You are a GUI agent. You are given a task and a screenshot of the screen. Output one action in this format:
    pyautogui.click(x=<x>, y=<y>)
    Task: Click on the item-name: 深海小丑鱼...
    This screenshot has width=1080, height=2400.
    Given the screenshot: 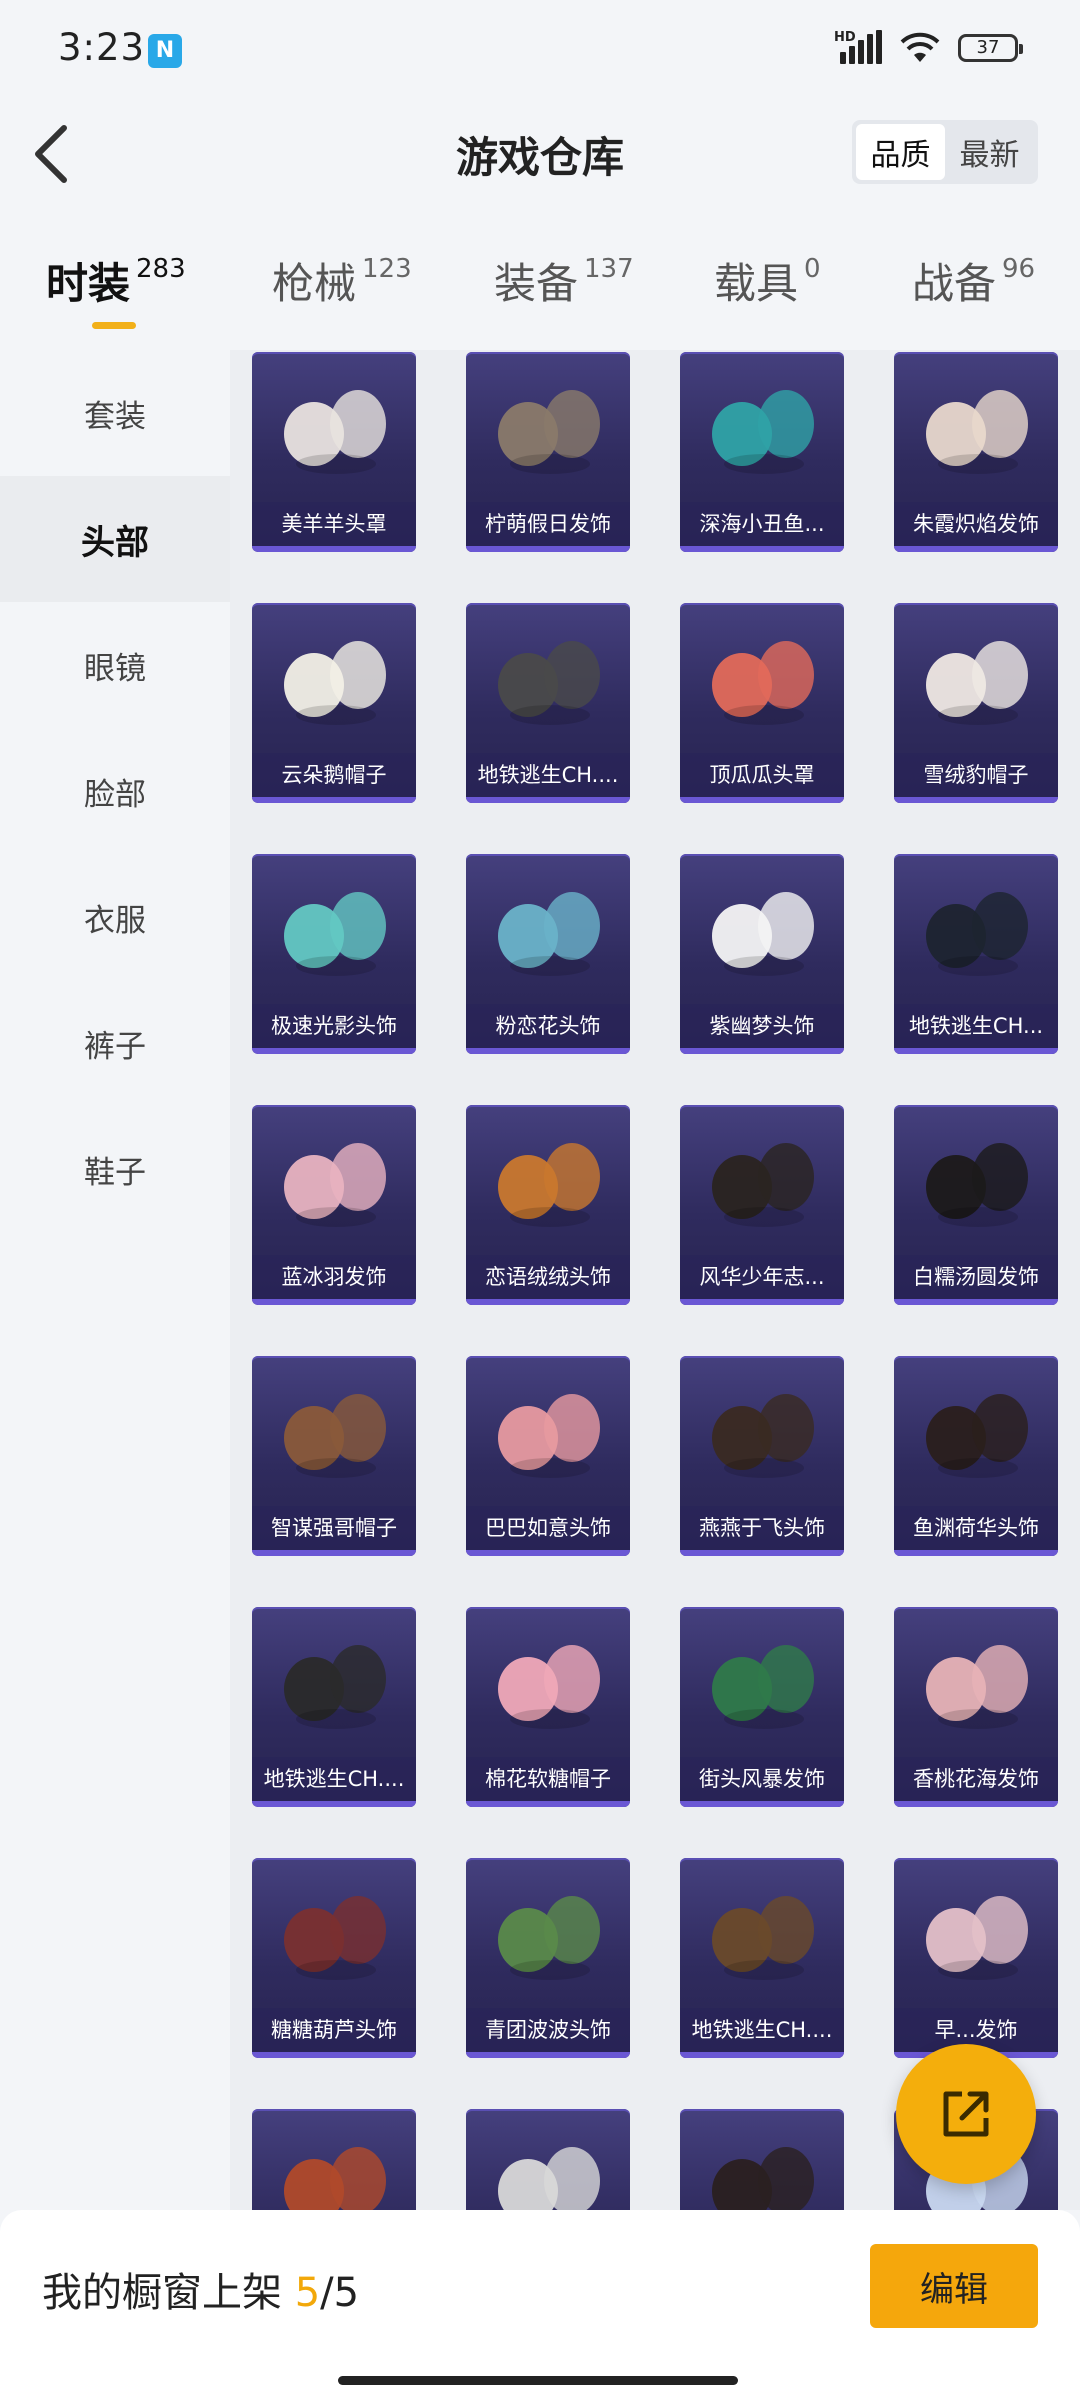 What is the action you would take?
    pyautogui.click(x=762, y=524)
    